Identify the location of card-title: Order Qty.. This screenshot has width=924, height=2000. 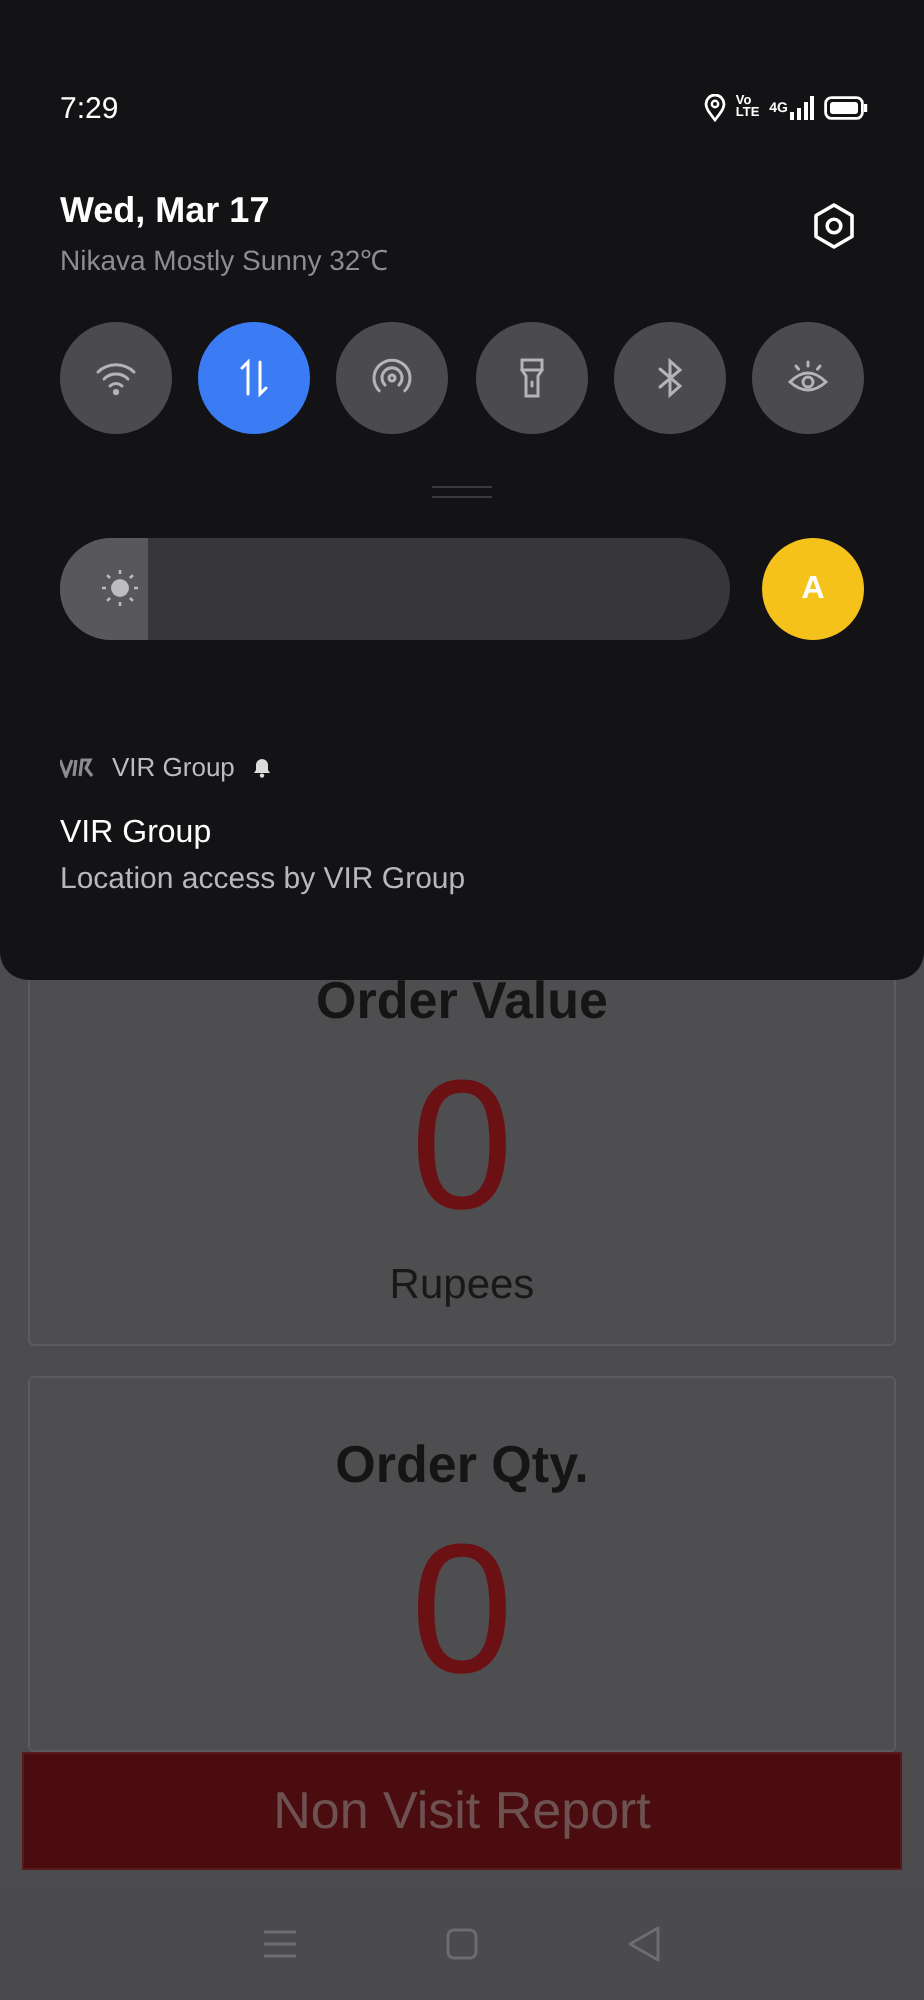
(462, 1464).